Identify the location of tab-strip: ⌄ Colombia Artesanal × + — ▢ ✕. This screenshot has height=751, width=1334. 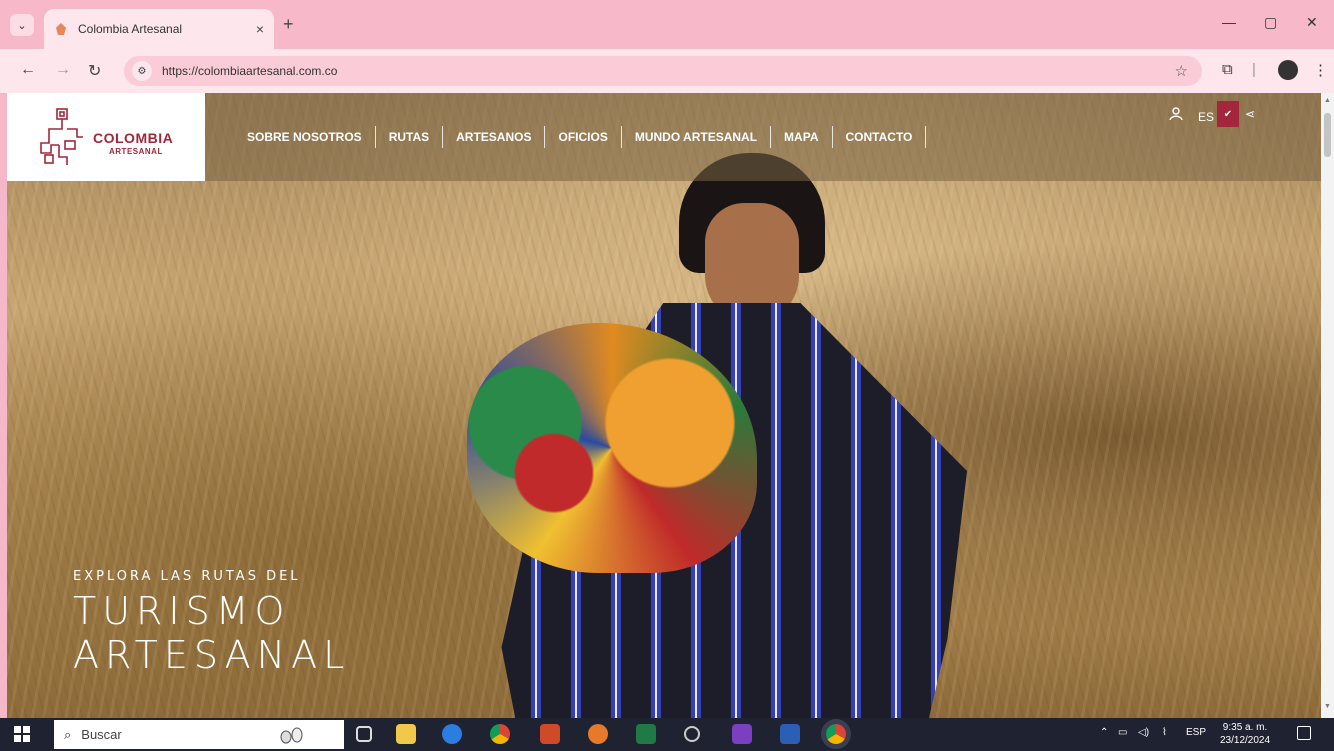
(667, 24).